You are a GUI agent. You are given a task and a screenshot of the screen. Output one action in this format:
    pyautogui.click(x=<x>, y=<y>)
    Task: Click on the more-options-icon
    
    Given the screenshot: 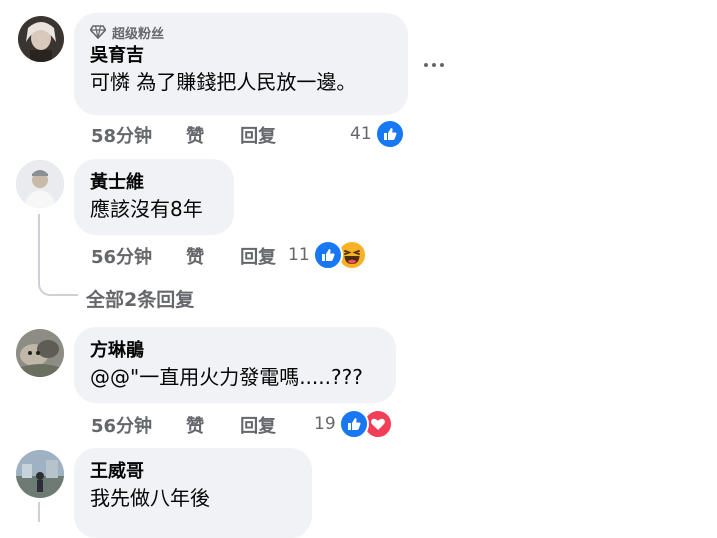 What is the action you would take?
    pyautogui.click(x=436, y=65)
    